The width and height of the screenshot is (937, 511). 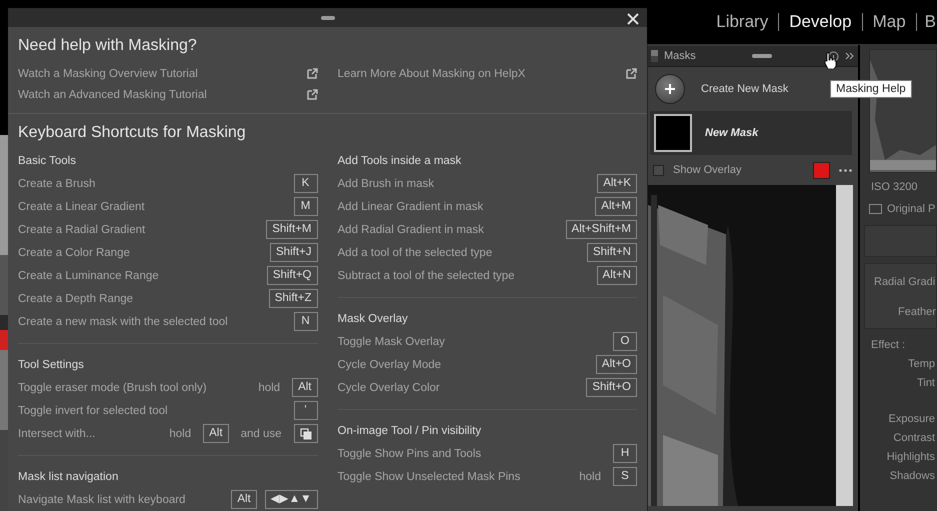 What do you see at coordinates (123, 322) in the screenshot?
I see `shortcut-label: Create a new mask with the selected tool` at bounding box center [123, 322].